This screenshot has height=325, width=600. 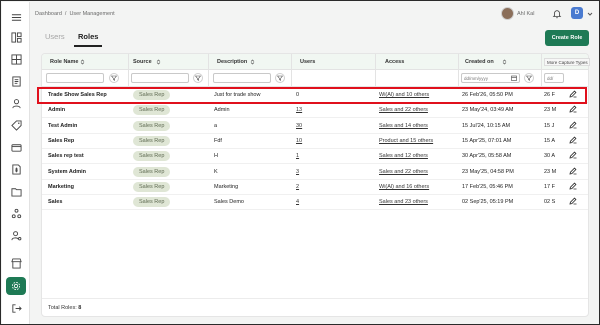 I want to click on chevron-down-icon, so click(x=590, y=14).